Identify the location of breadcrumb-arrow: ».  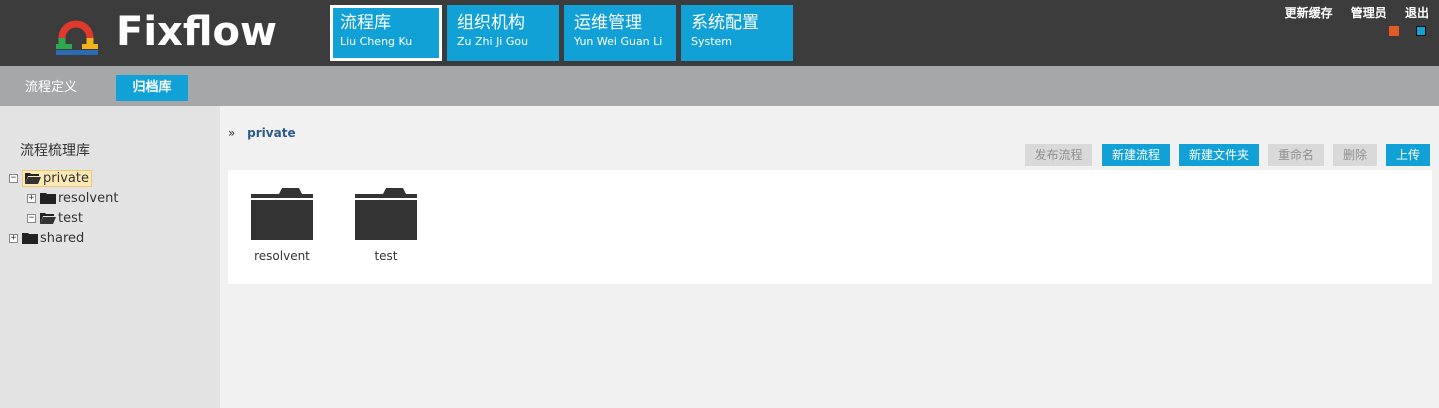
(232, 133).